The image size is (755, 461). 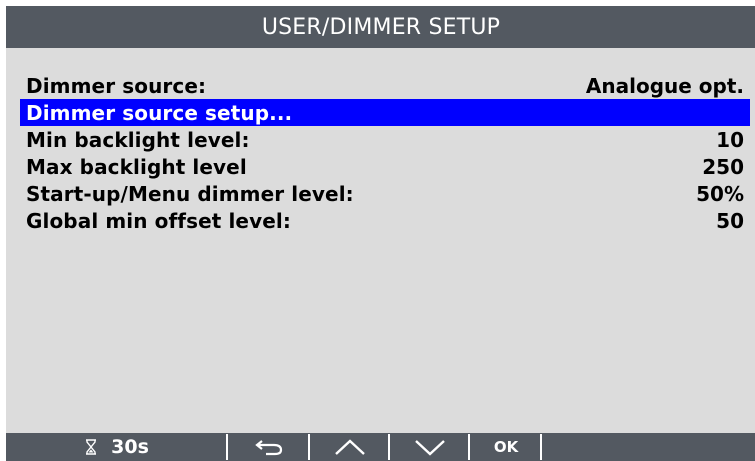 What do you see at coordinates (385, 166) in the screenshot?
I see `menu-item-max-backlight-level: Max backlight level 250` at bounding box center [385, 166].